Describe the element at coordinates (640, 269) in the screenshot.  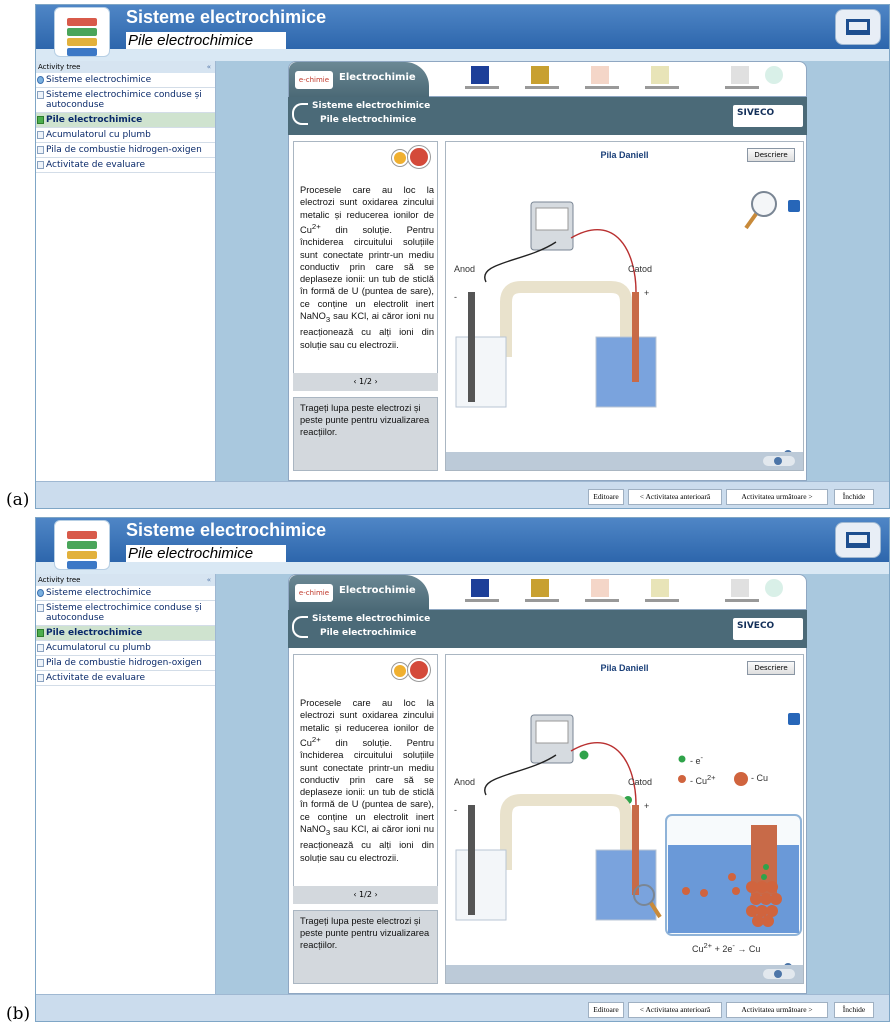
I see `cathode-label: Catod` at that location.